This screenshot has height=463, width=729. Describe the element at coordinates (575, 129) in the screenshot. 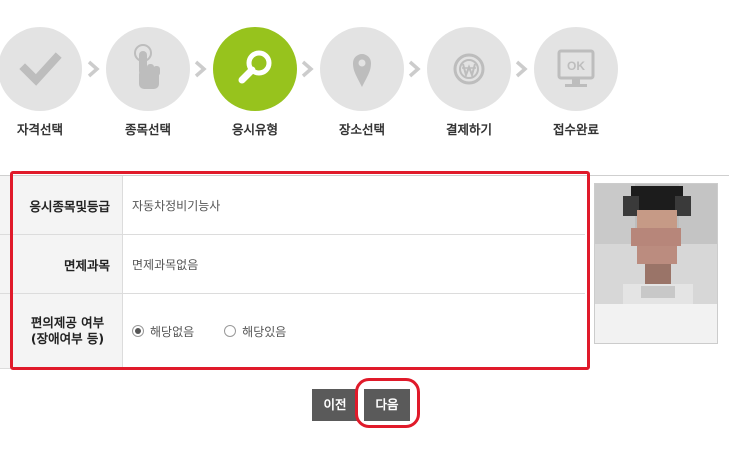

I see `step-6-label: 접수완료` at that location.